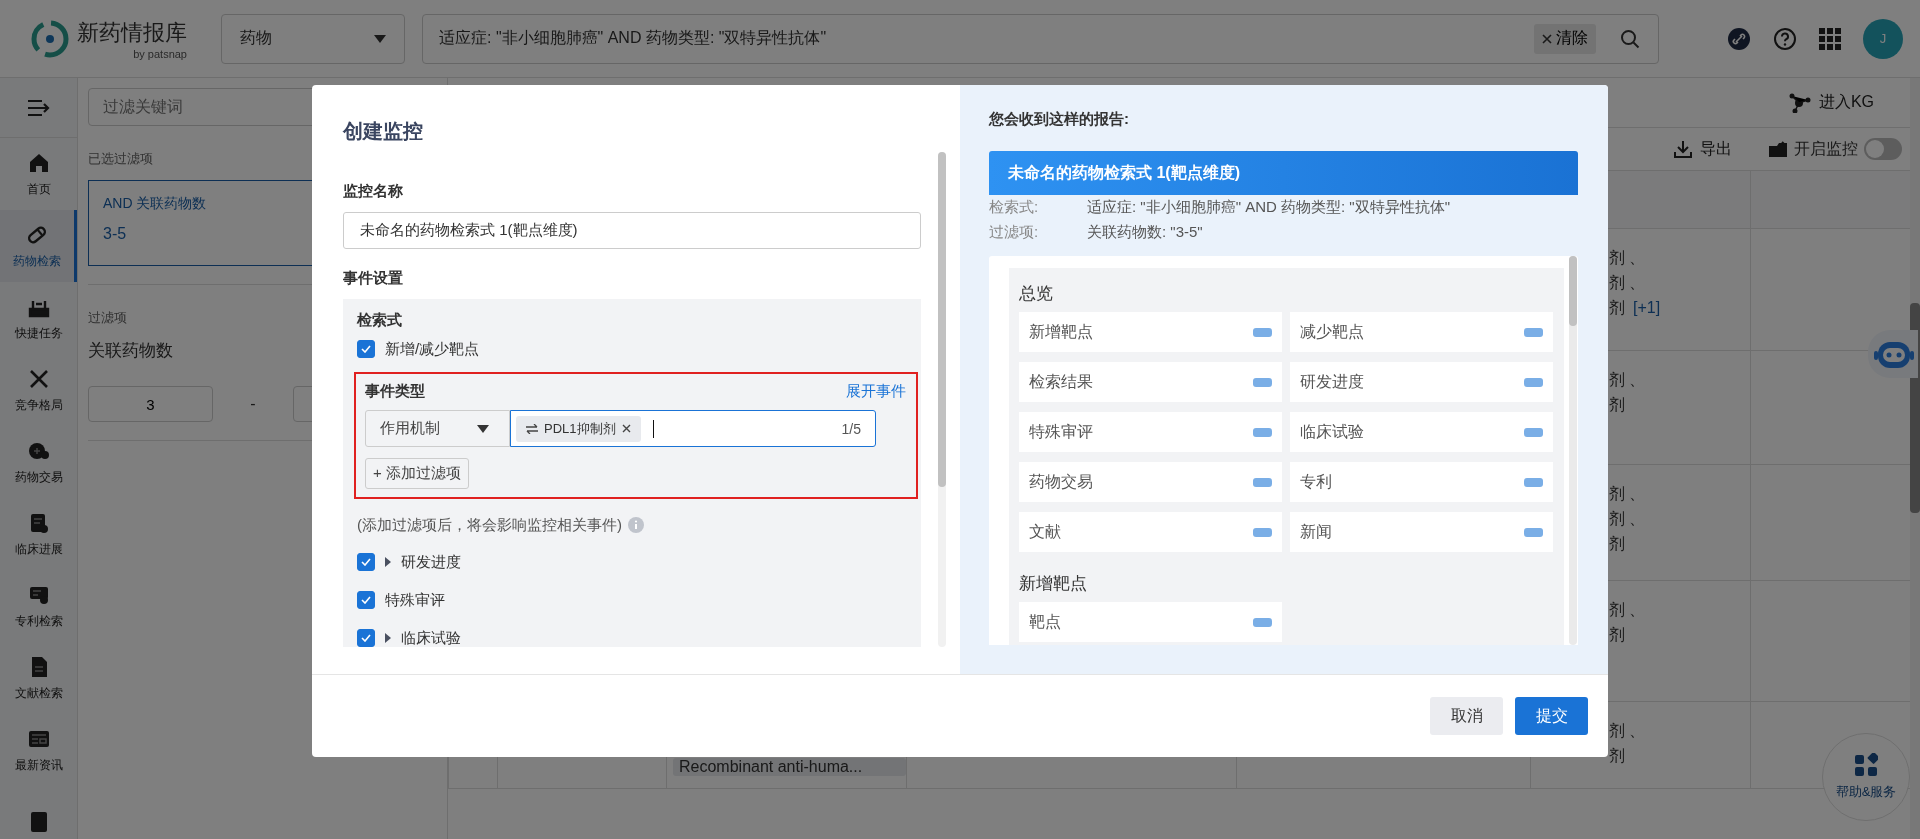  Describe the element at coordinates (1045, 621) in the screenshot. I see `item-label: 靶点` at that location.